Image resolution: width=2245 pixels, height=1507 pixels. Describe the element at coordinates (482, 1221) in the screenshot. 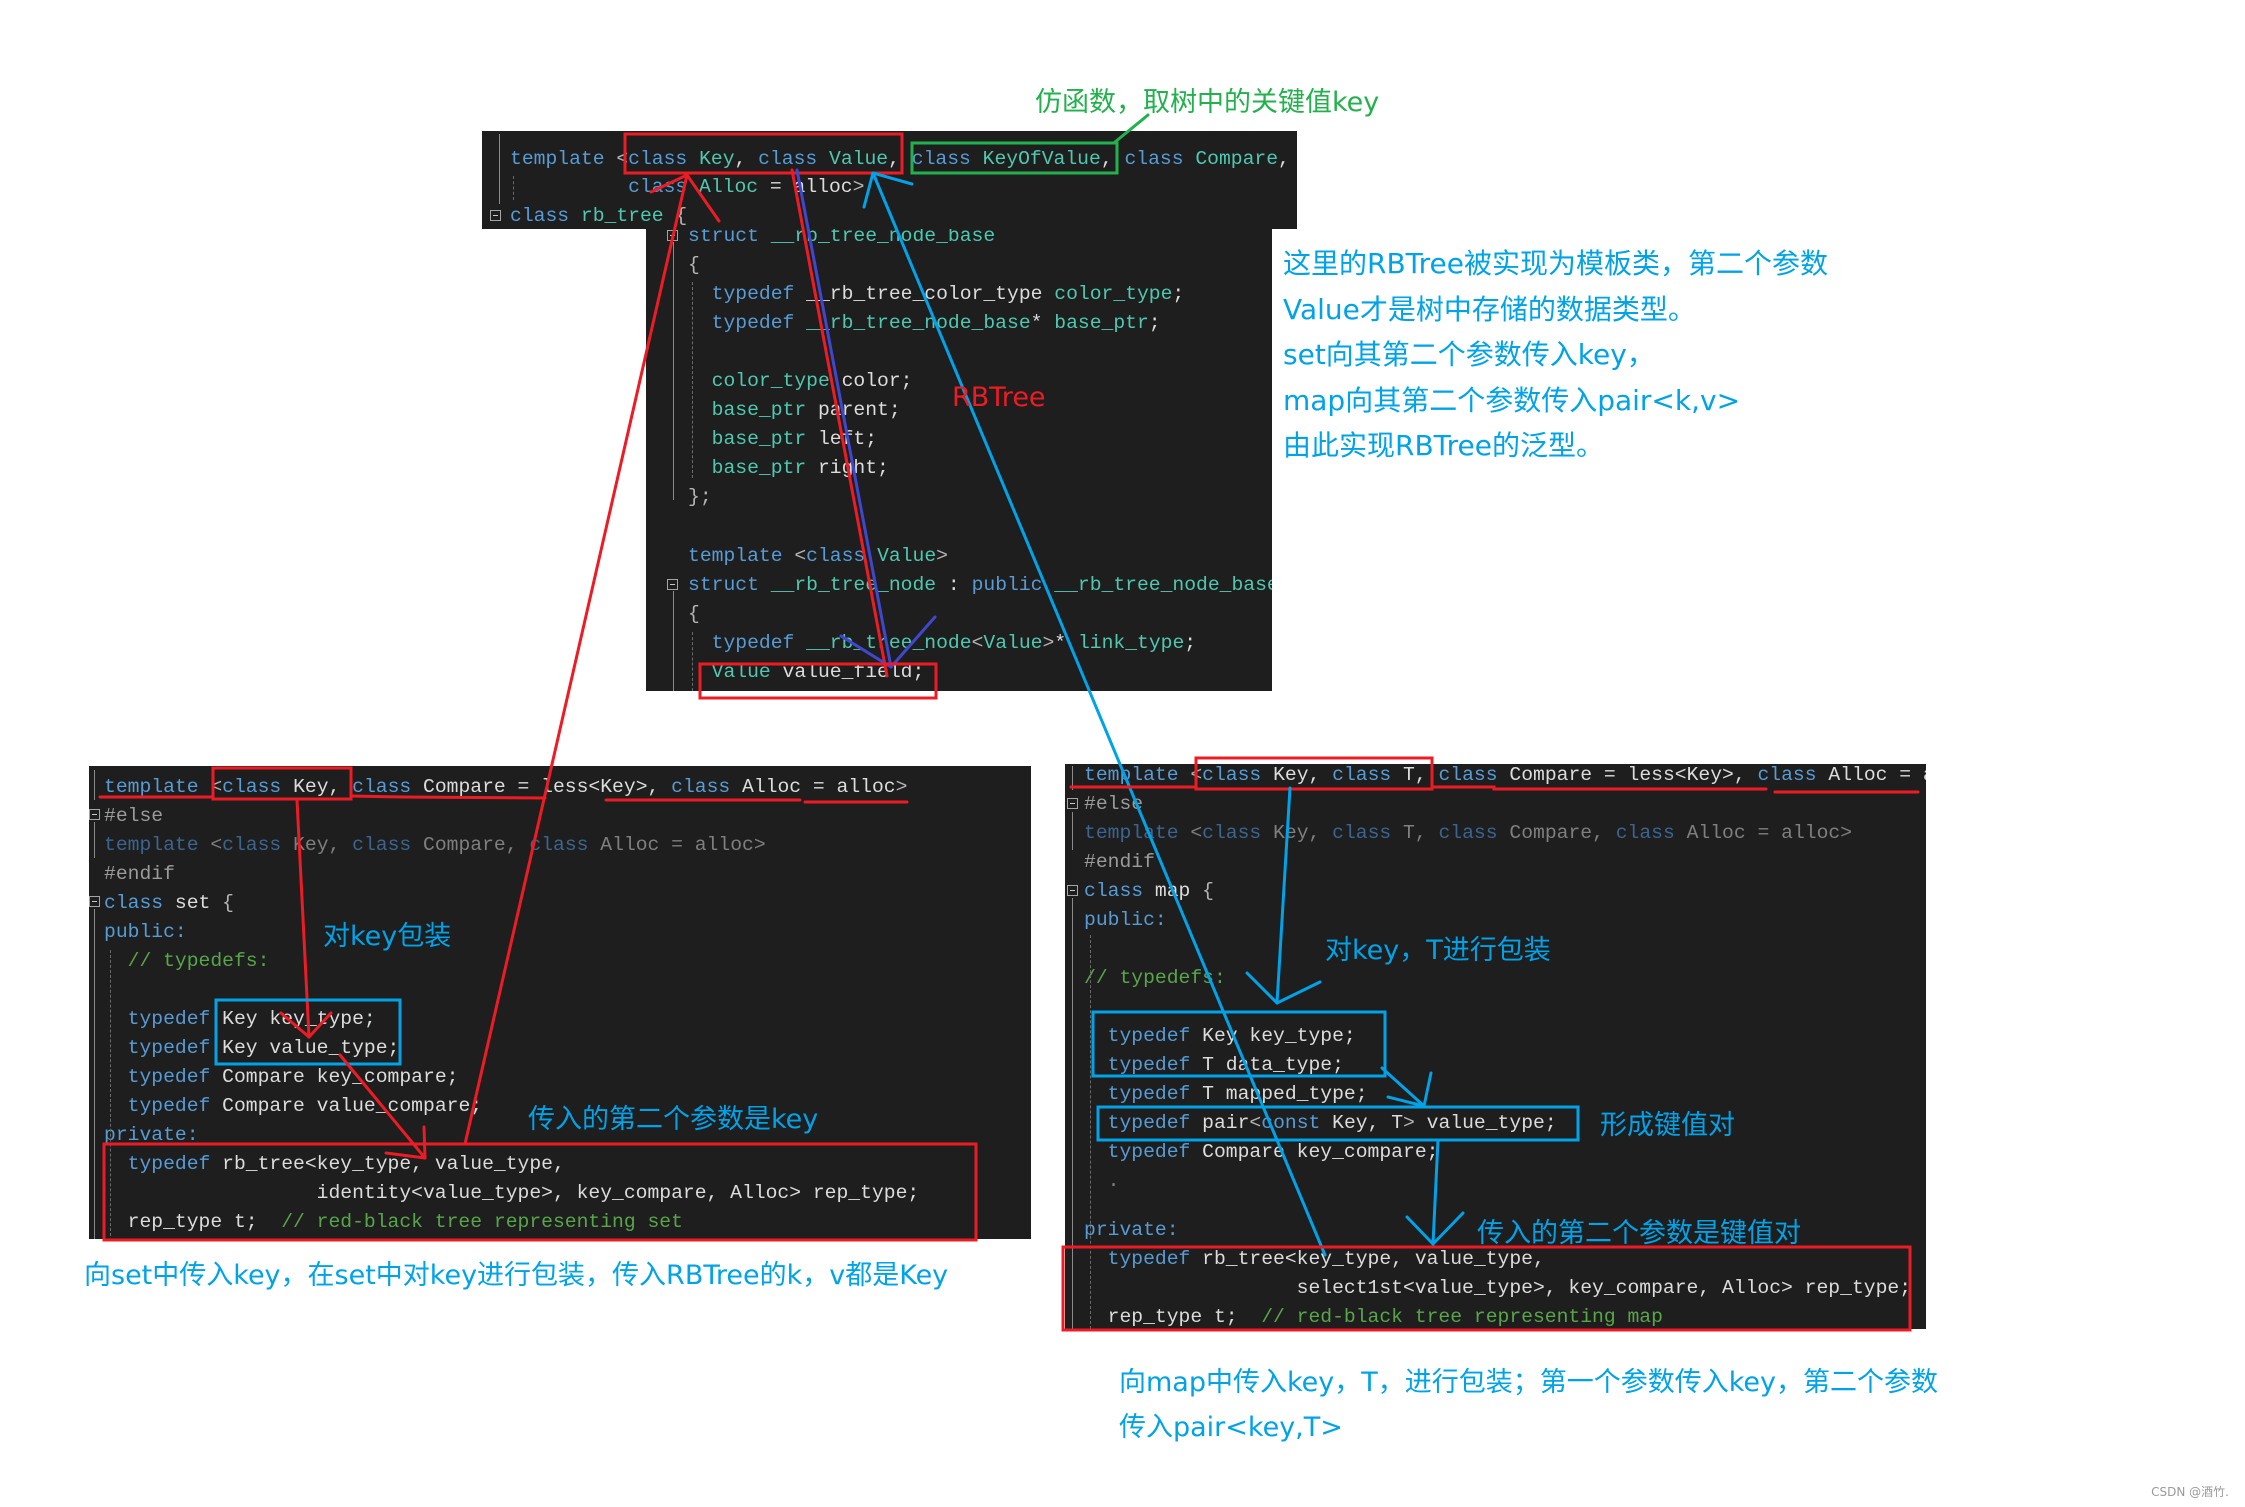

I see `code-token: // red-black tree representing set` at that location.